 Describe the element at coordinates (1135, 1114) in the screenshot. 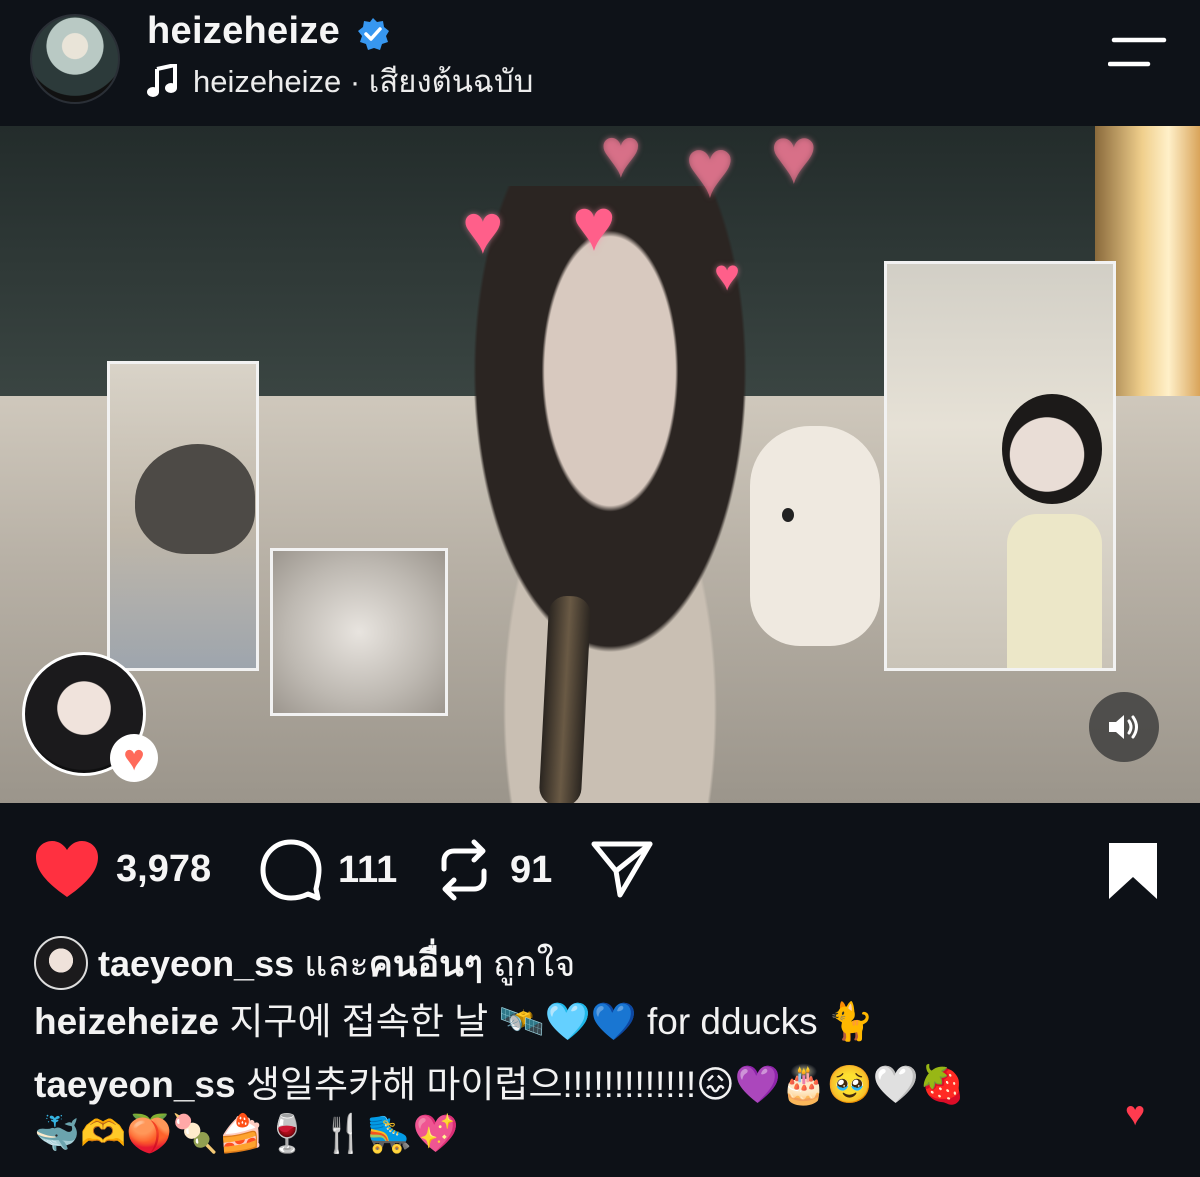

I see `comment-like-icon: ♥` at that location.